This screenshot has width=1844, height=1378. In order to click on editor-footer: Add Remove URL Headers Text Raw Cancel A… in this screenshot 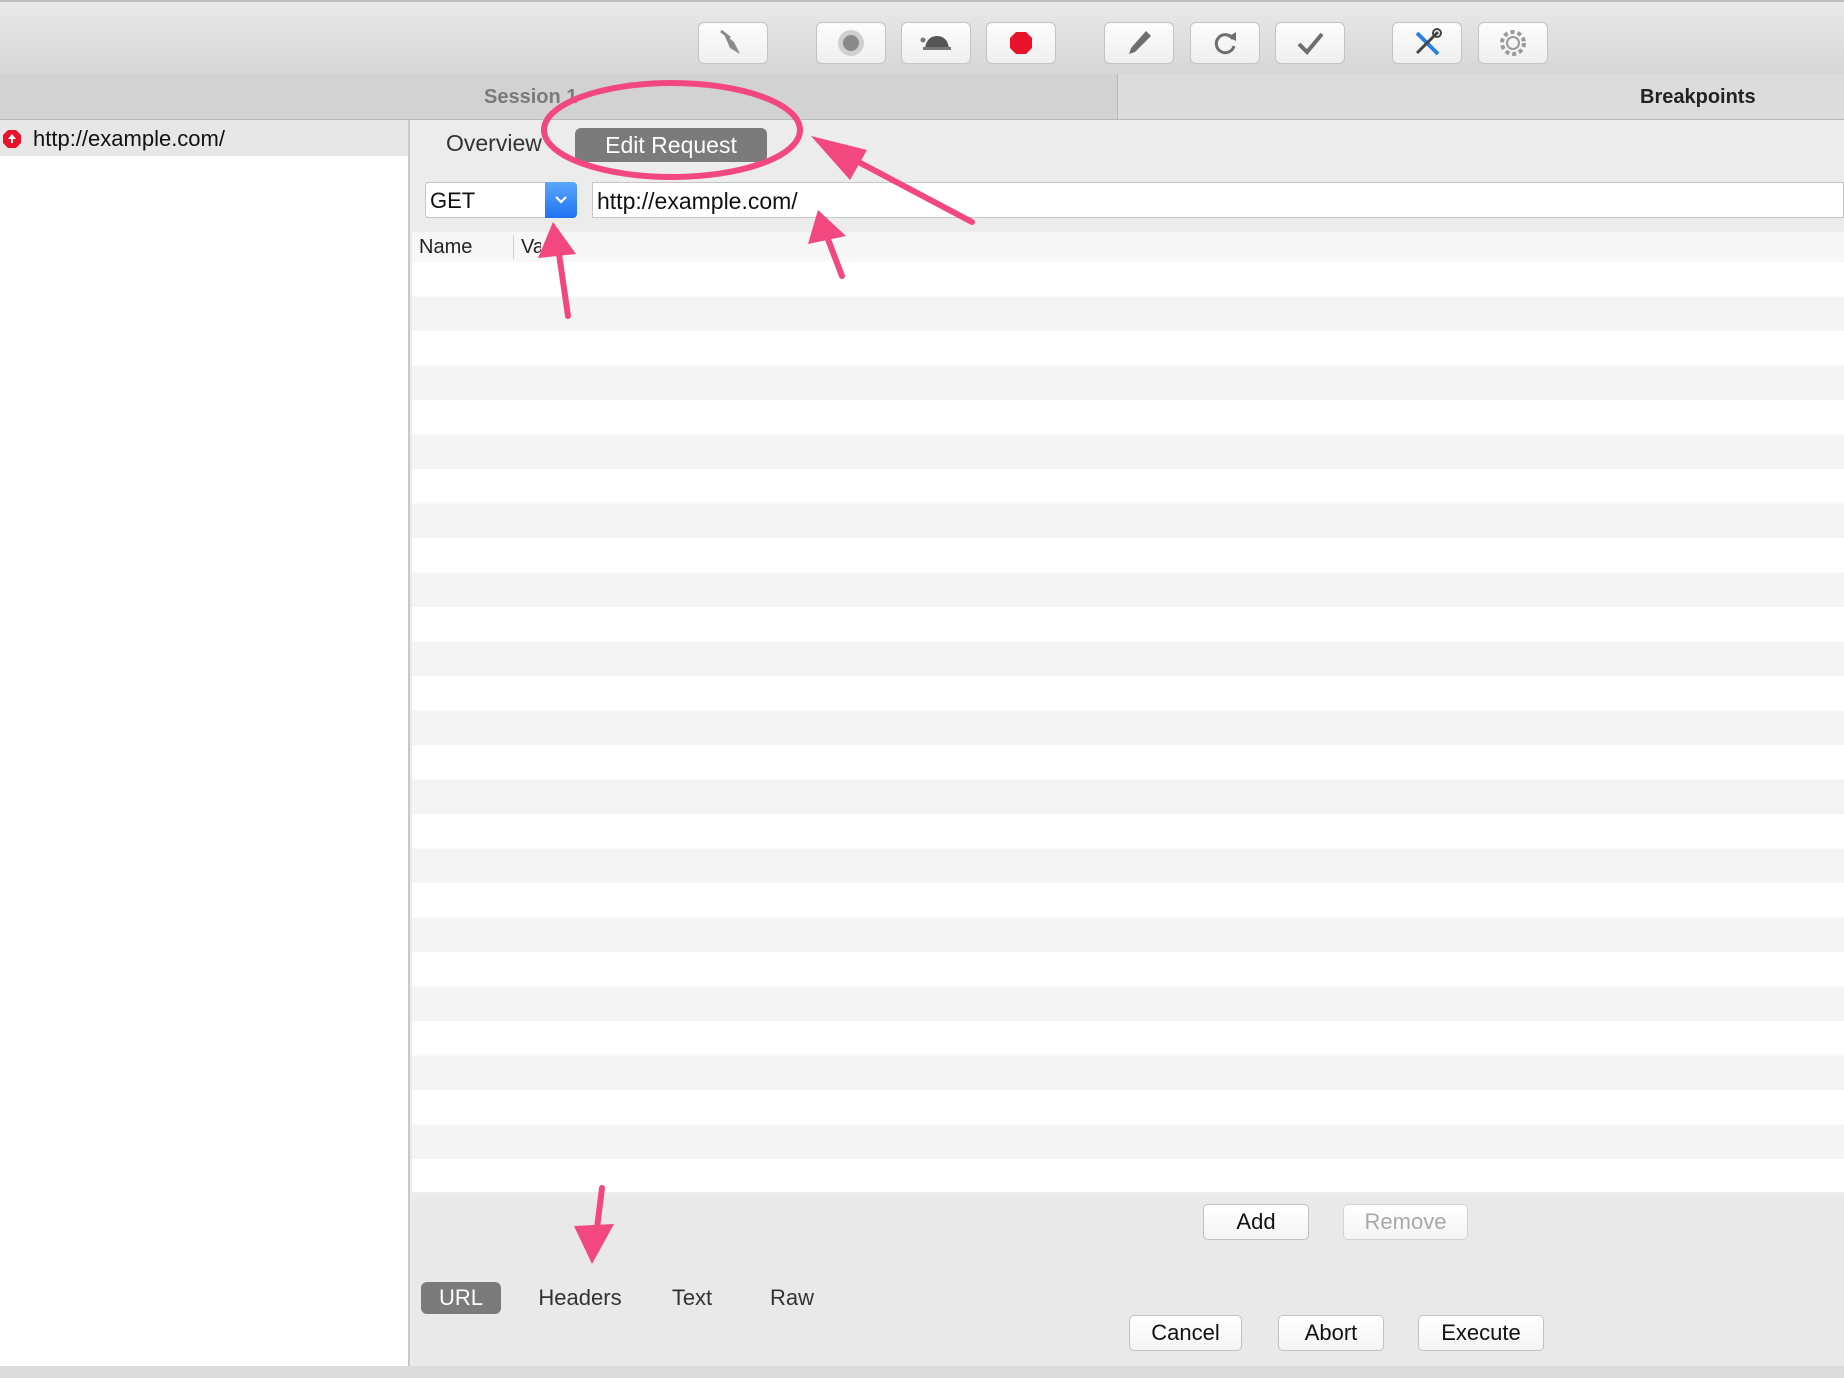, I will do `click(1128, 1282)`.